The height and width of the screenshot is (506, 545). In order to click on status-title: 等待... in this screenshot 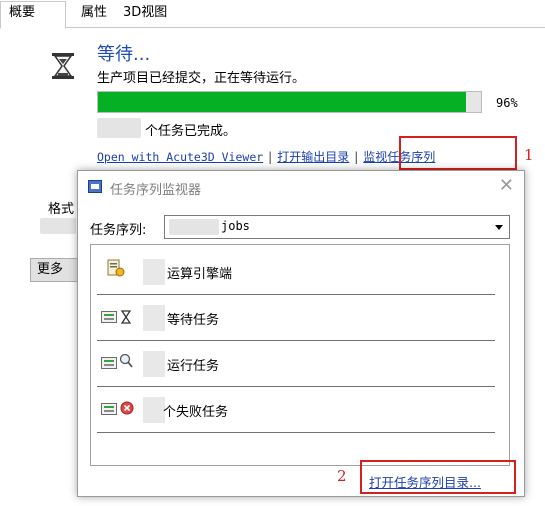, I will do `click(124, 54)`.